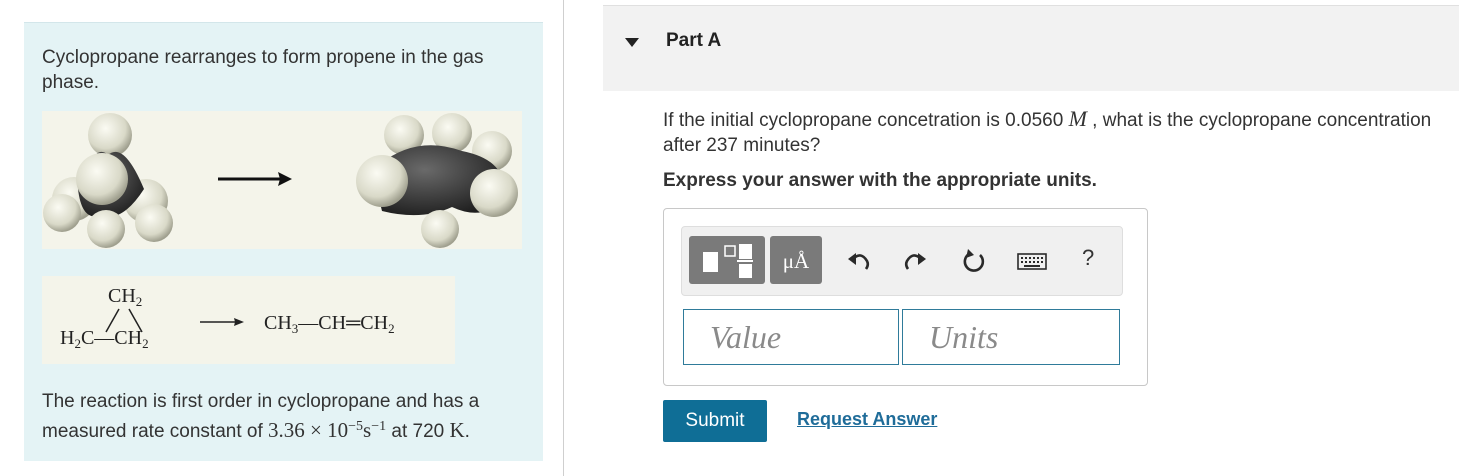 The image size is (1471, 476). I want to click on reaction-arrow-graphic, so click(255, 179).